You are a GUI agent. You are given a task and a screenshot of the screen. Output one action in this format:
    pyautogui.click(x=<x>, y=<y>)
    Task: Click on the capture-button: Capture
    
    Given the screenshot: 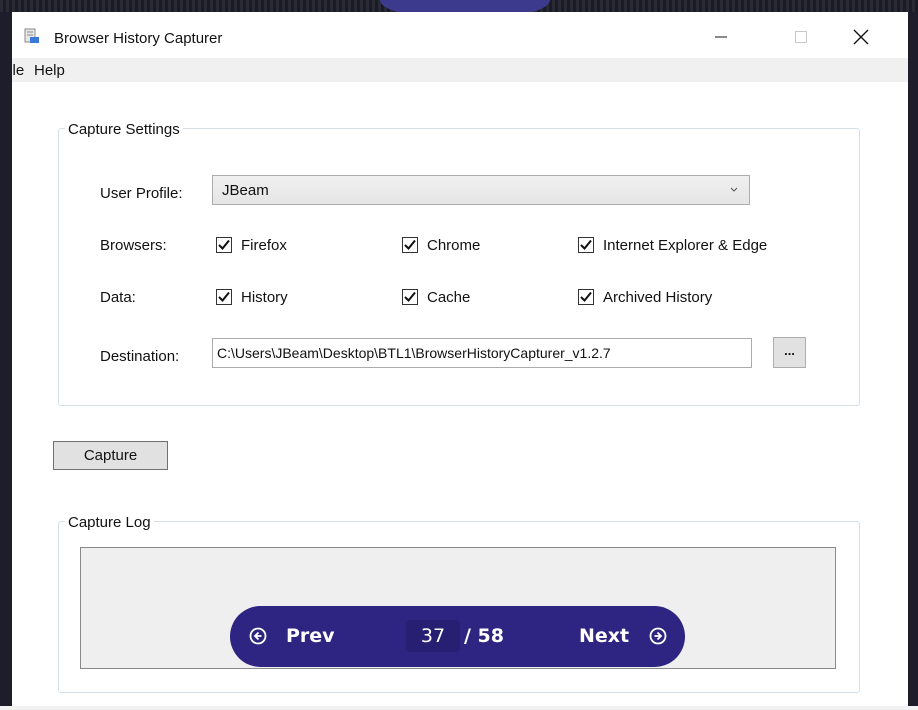 What is the action you would take?
    pyautogui.click(x=110, y=455)
    